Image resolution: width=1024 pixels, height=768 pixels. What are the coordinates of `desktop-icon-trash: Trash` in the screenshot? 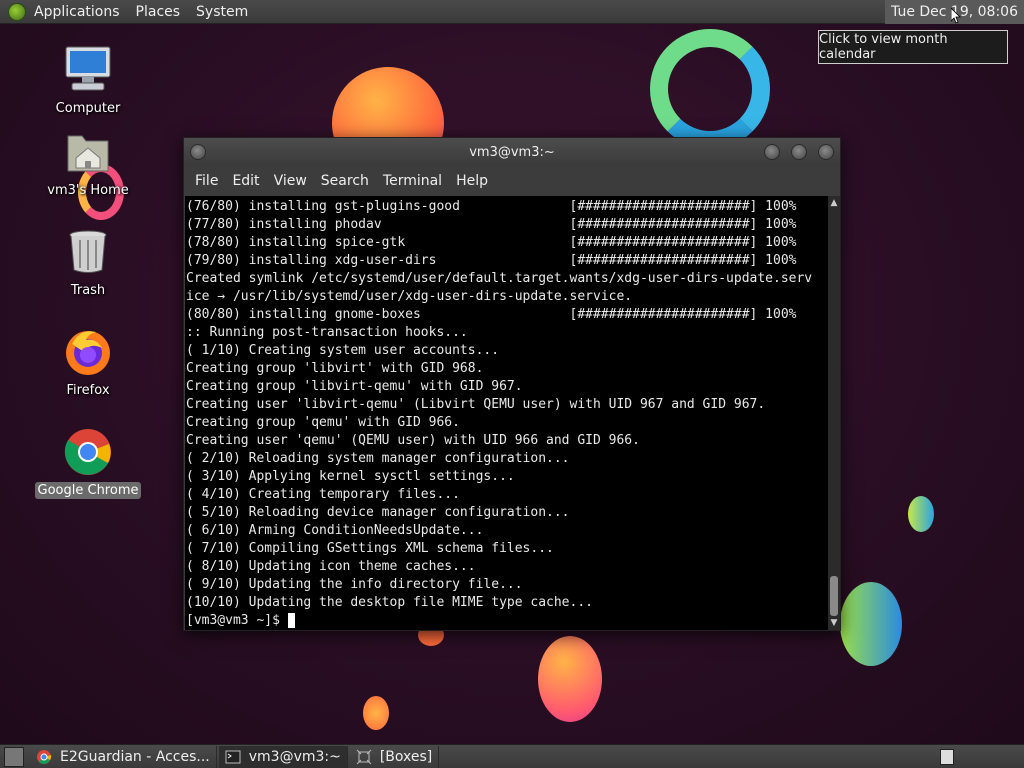 It's located at (88, 262).